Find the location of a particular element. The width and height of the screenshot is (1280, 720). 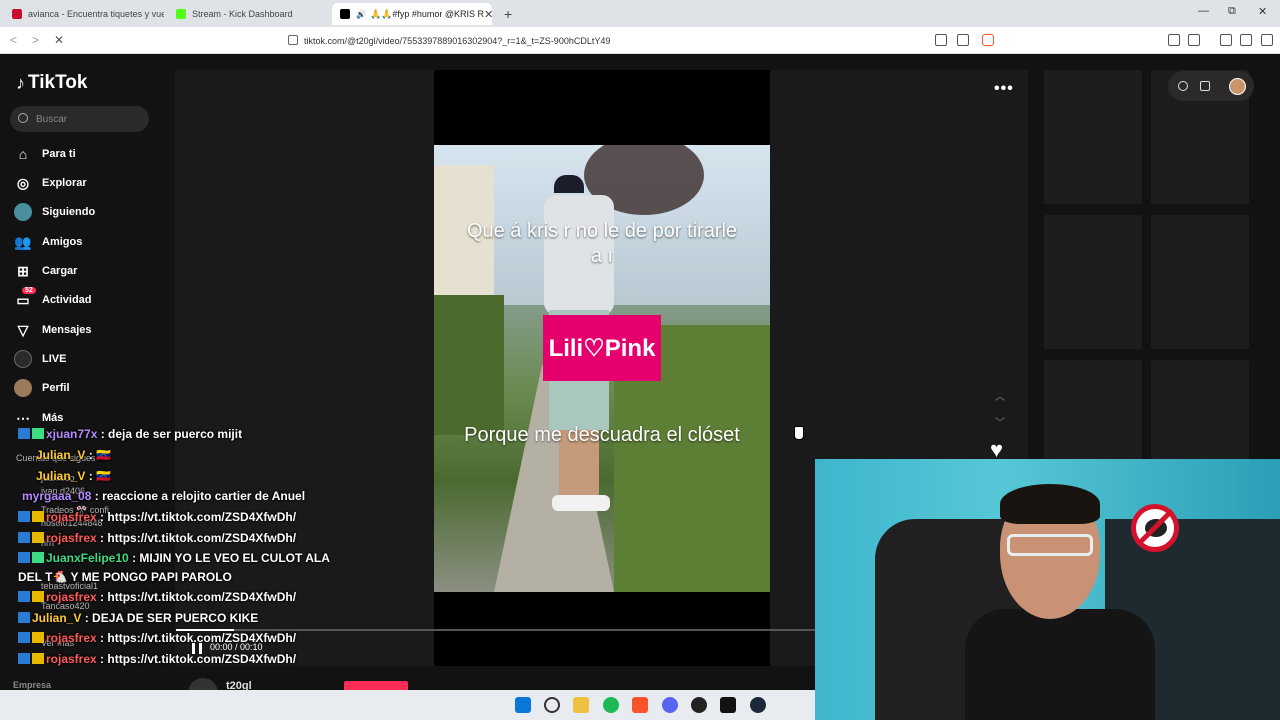

minimize-button: — is located at coordinates (1203, 11).